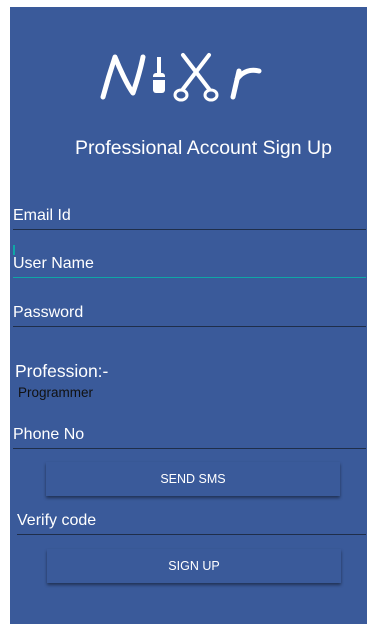  What do you see at coordinates (53, 263) in the screenshot?
I see `username-placeholder: User Name` at bounding box center [53, 263].